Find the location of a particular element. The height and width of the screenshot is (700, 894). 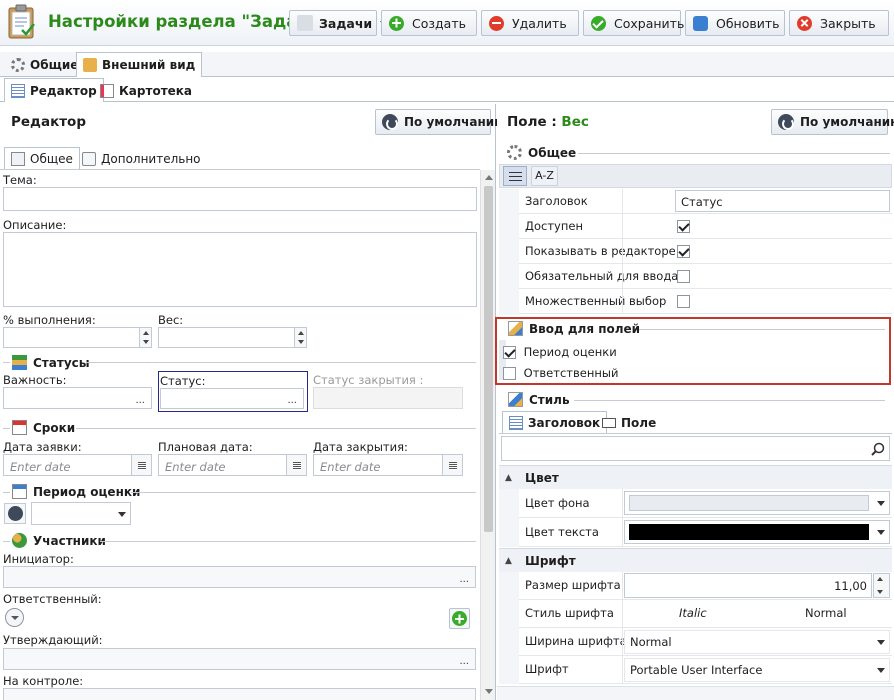

required-checkbox is located at coordinates (683, 276).